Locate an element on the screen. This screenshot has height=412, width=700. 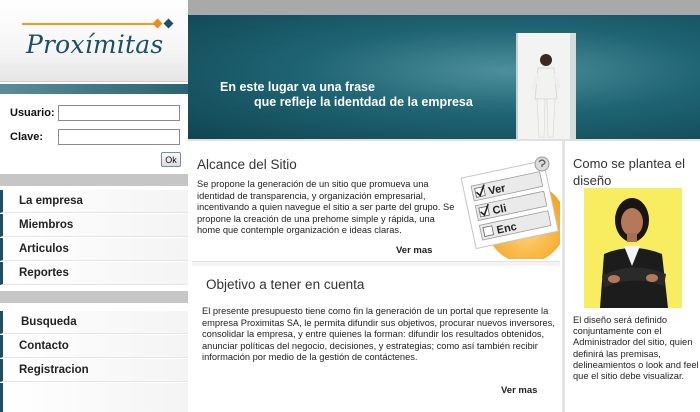
top-grey-bar is located at coordinates (444, 7).